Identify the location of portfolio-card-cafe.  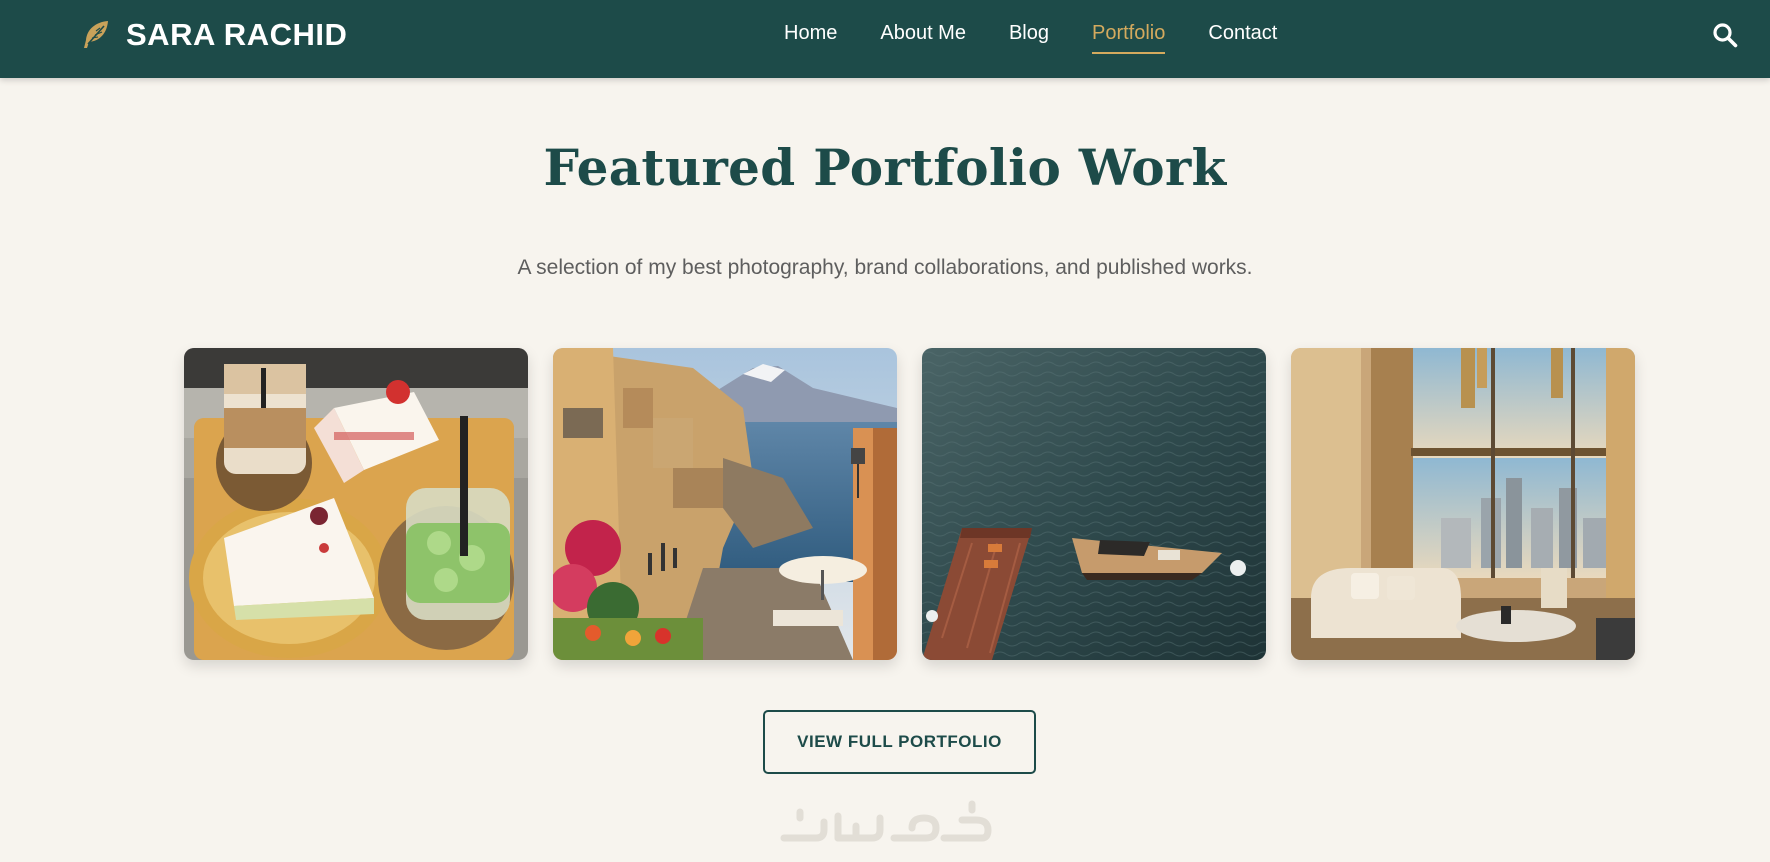
(356, 504).